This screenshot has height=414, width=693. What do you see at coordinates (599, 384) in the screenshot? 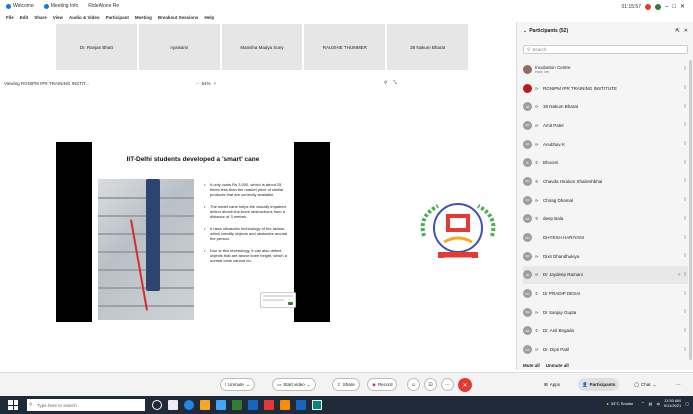
I see `participants-button: 👤 Participants` at bounding box center [599, 384].